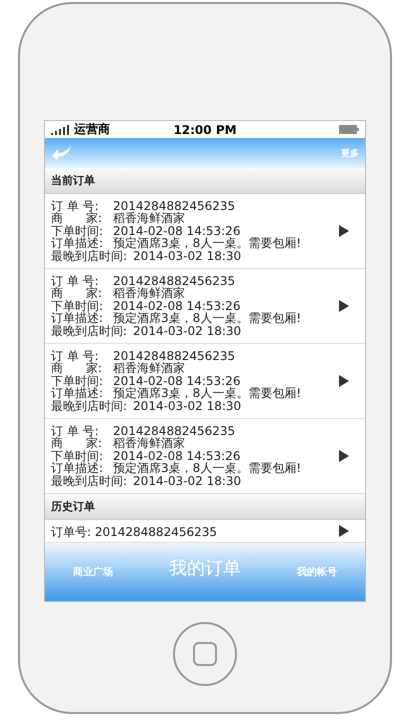 Image resolution: width=406 pixels, height=723 pixels. I want to click on back-arrow-icon, so click(62, 153).